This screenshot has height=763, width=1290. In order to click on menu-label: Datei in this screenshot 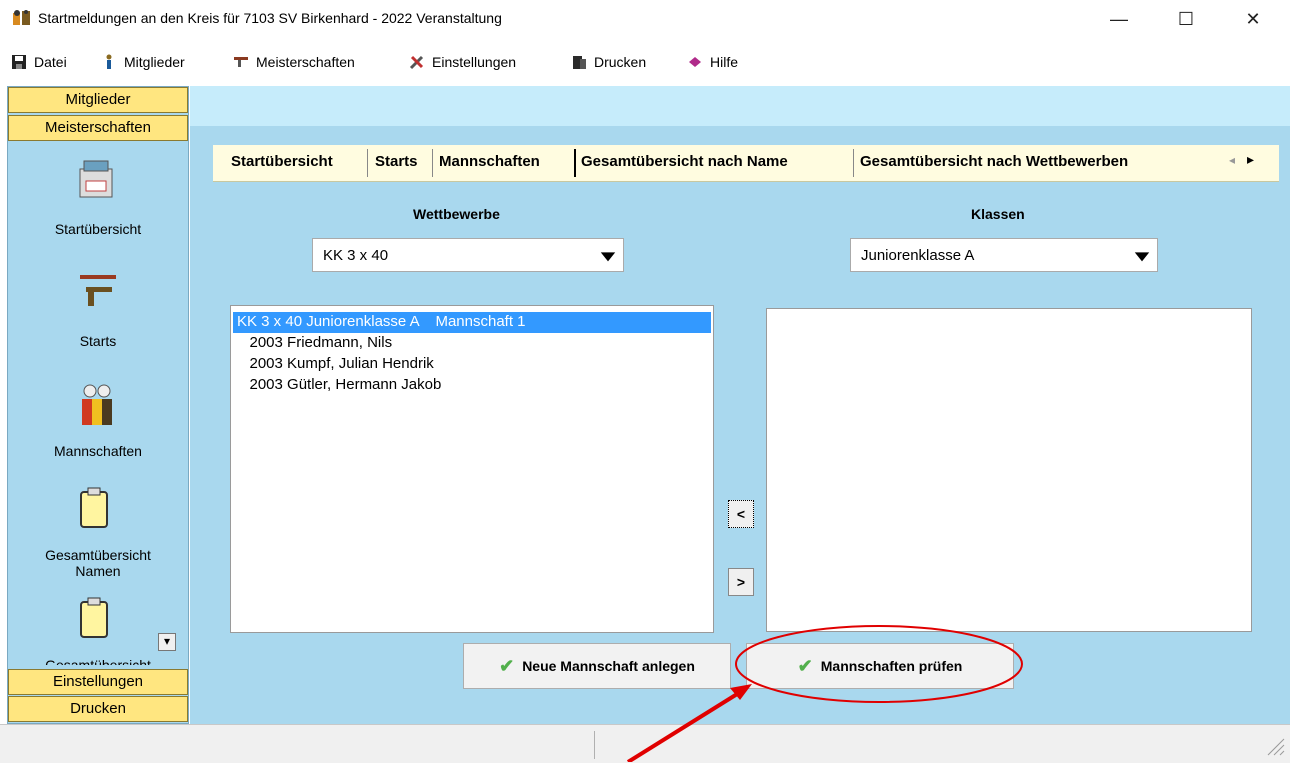, I will do `click(50, 62)`.